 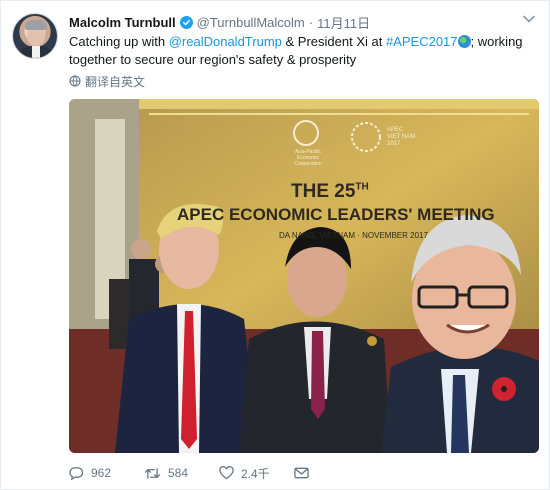 What do you see at coordinates (422, 41) in the screenshot?
I see `hashtag-link: #APEC2017` at bounding box center [422, 41].